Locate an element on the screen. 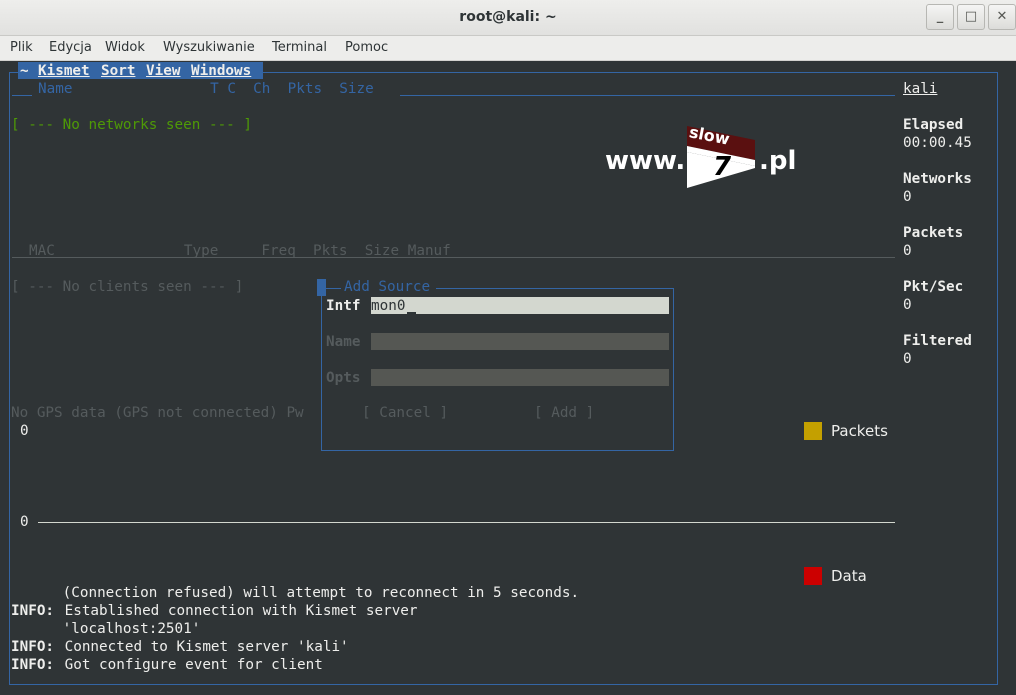  frame-right is located at coordinates (997, 378).